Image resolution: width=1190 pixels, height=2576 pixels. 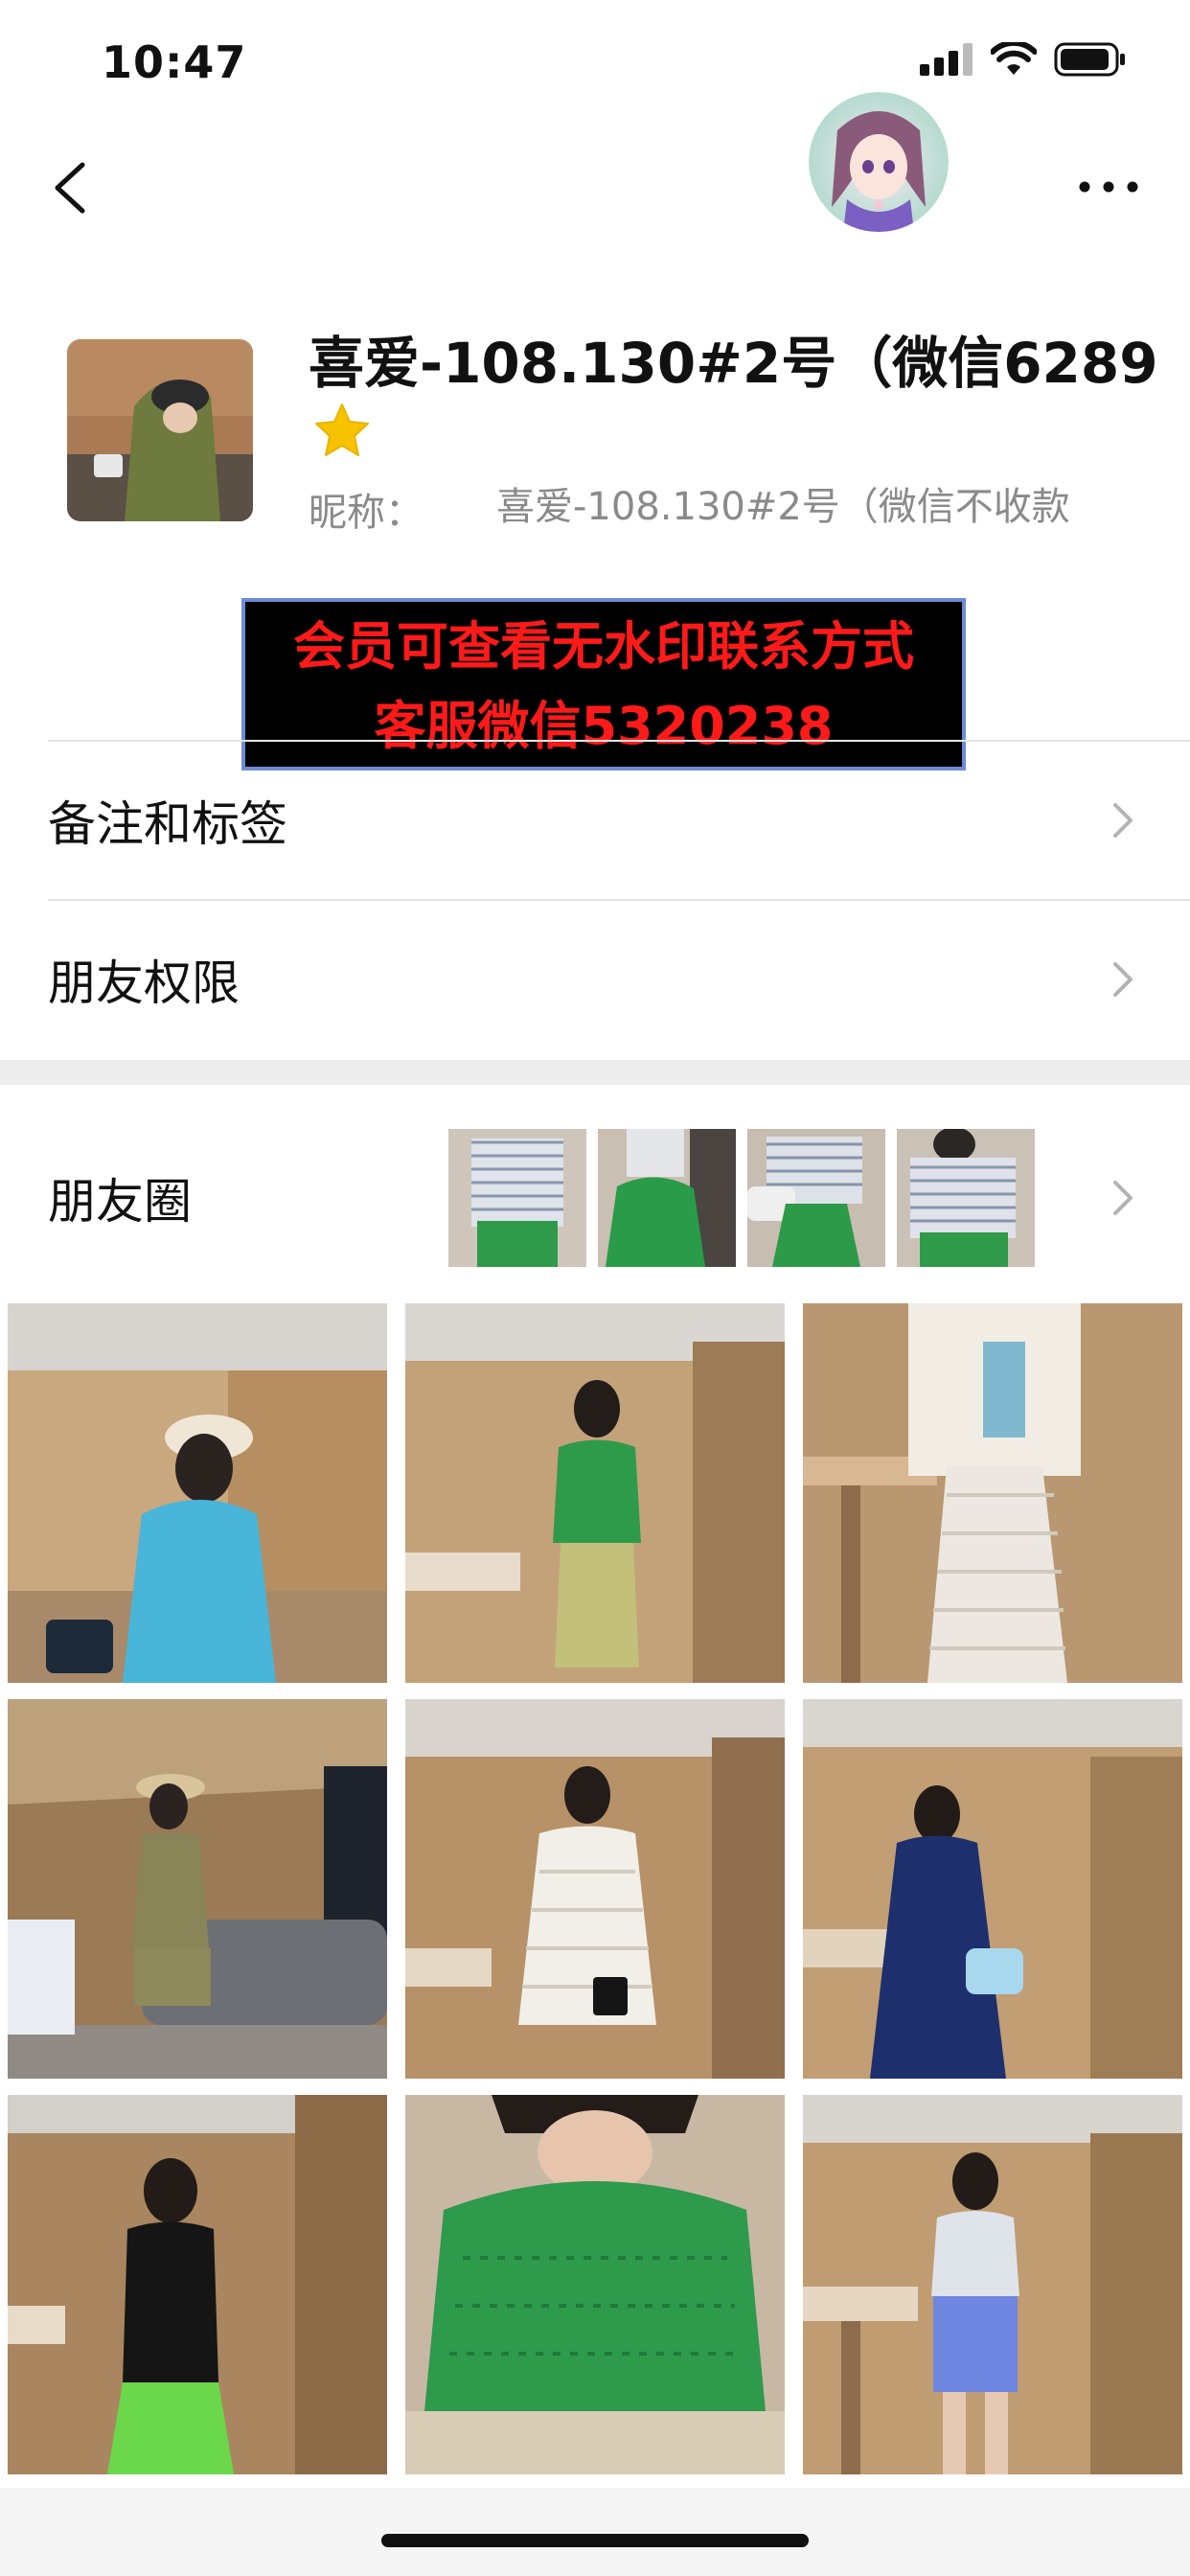 I want to click on signal-icon, so click(x=947, y=59).